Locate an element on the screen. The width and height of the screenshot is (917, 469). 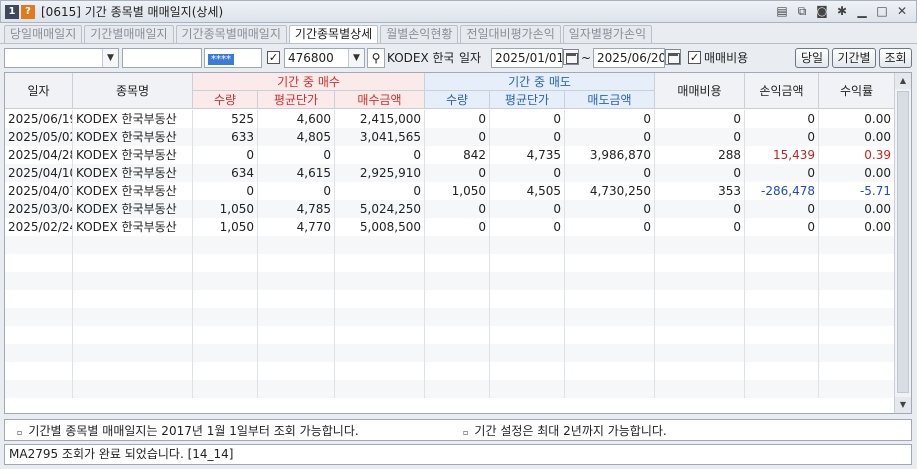
tab-6: 일자별평가손익 is located at coordinates (607, 34).